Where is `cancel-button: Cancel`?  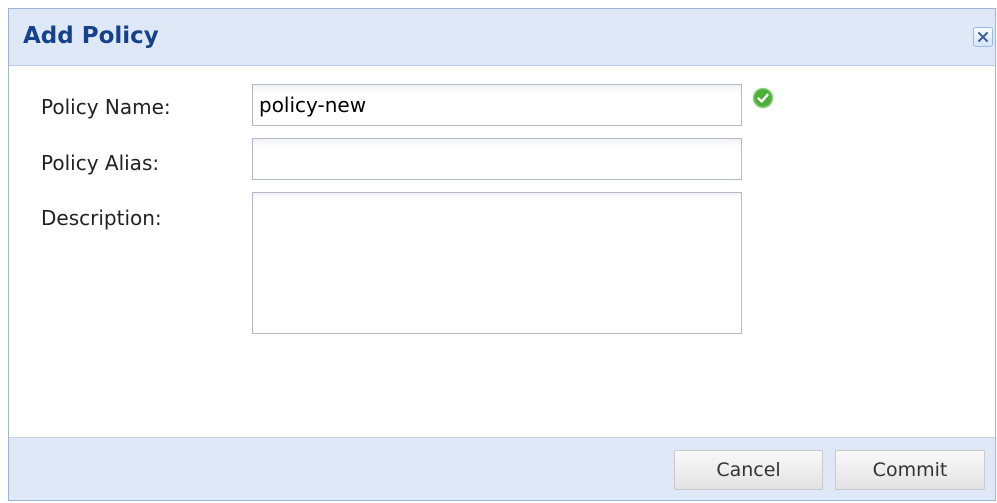 cancel-button: Cancel is located at coordinates (748, 470).